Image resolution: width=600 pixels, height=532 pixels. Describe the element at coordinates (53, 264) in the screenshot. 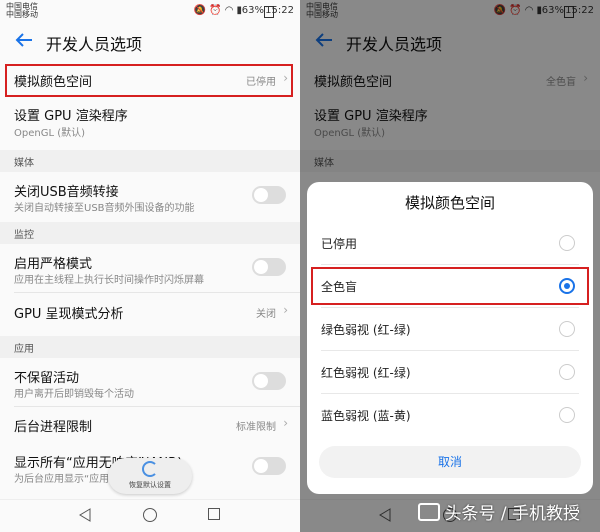

I see `setting-label: 启用严格模式` at that location.